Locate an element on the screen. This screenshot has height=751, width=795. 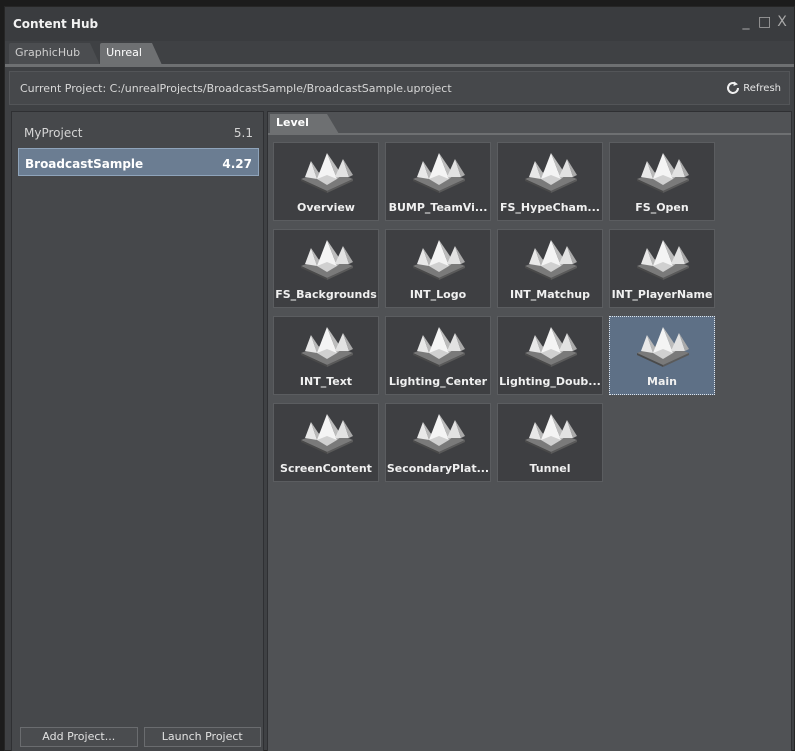
window-title: Content Hub is located at coordinates (56, 24).